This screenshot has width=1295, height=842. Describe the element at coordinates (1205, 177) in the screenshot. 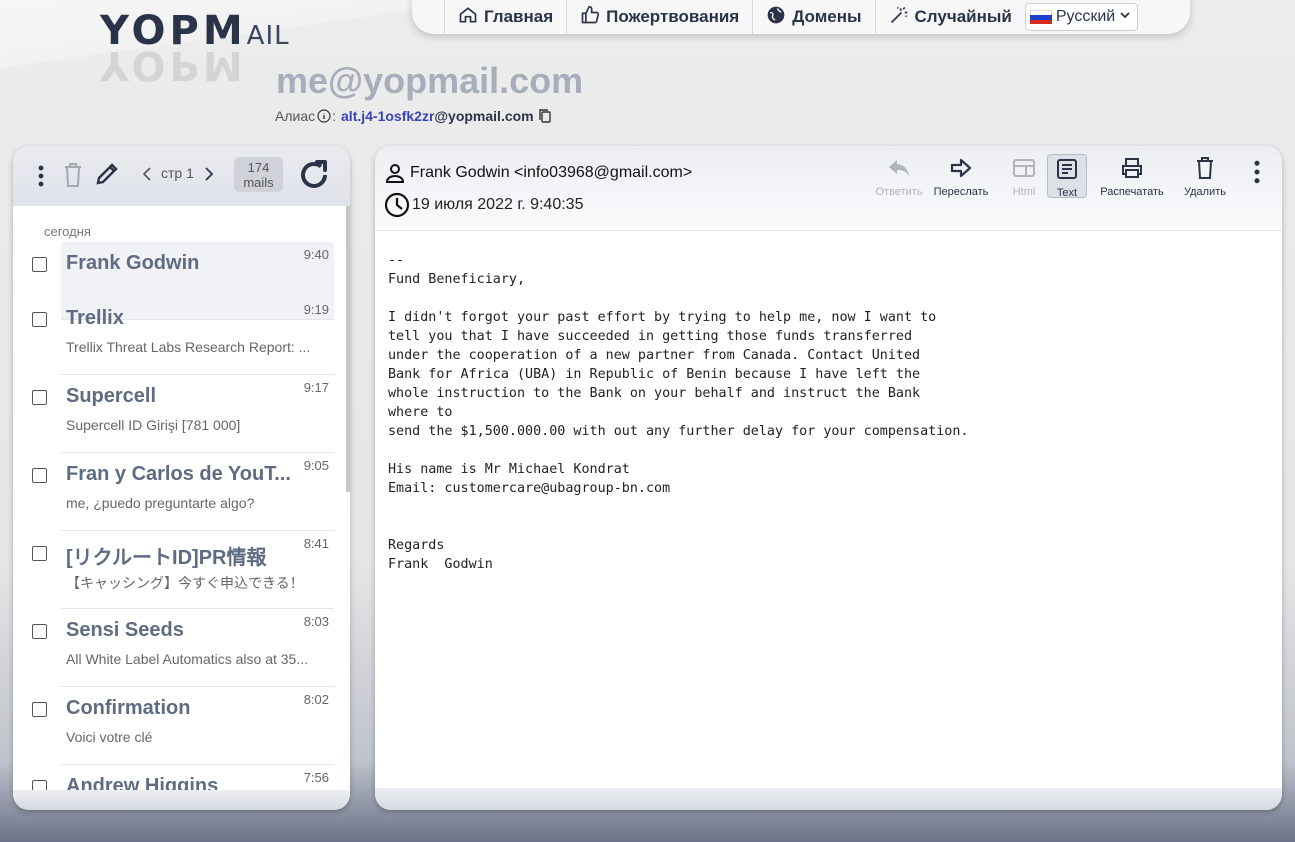

I see `delete-button: Удалить` at that location.